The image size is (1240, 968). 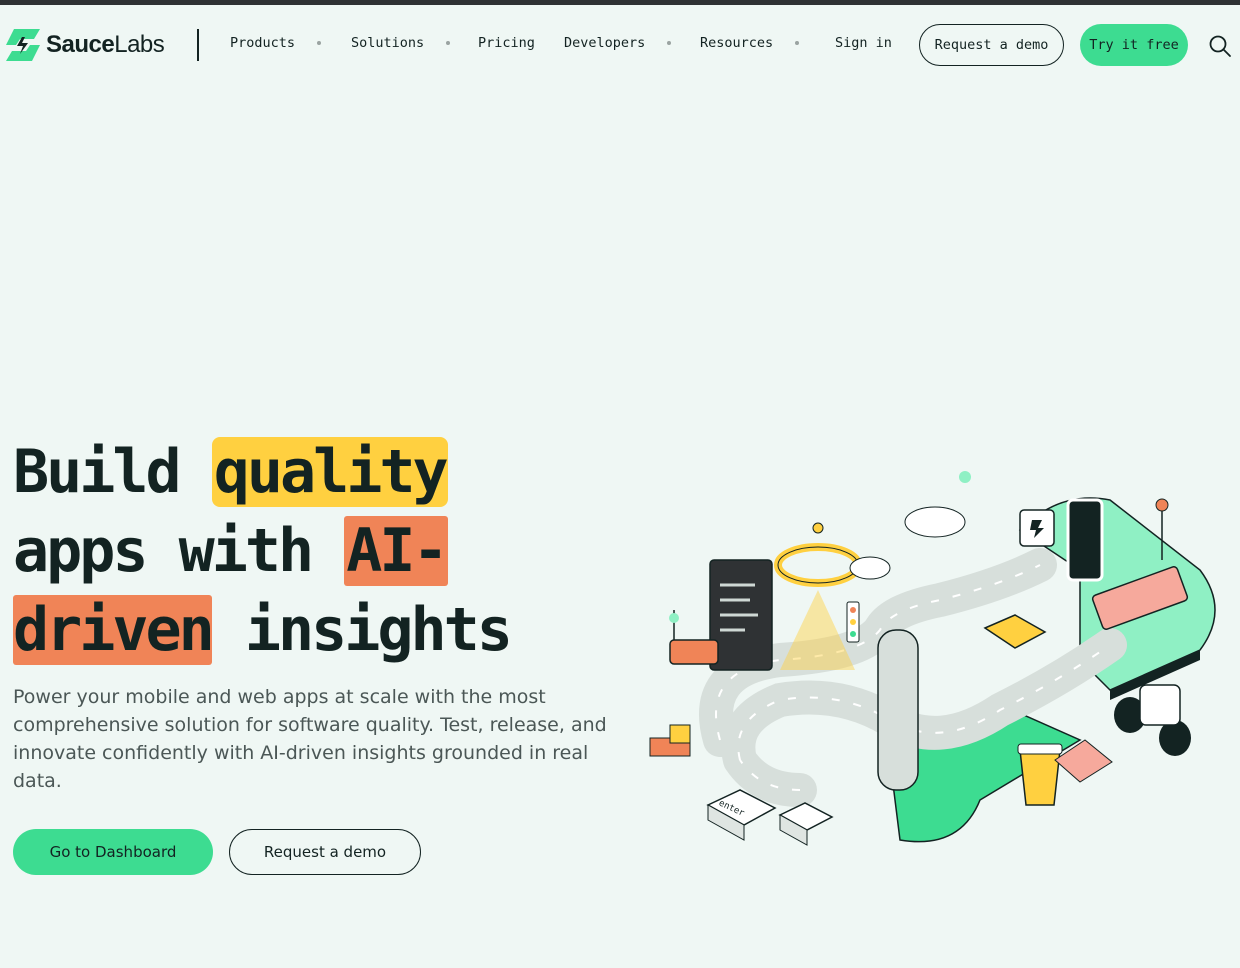 I want to click on go-to-dashboard-button: Go to Dashboard, so click(x=113, y=852).